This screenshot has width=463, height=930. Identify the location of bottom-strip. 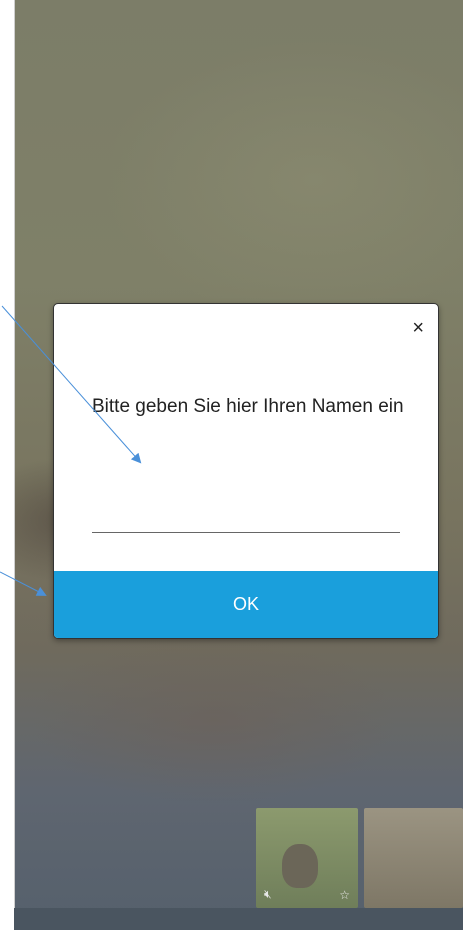
(238, 919).